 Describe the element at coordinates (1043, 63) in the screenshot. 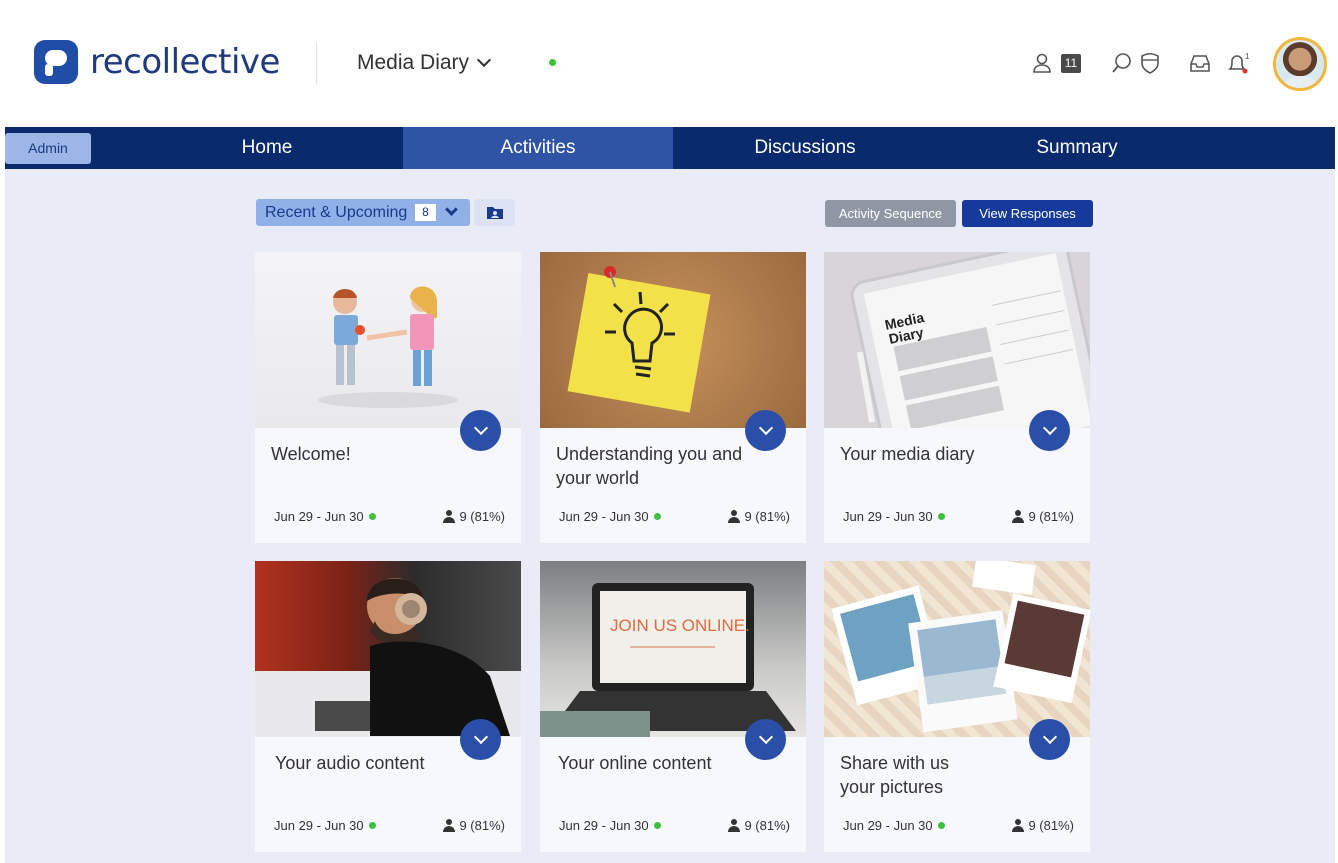

I see `members-icon` at that location.